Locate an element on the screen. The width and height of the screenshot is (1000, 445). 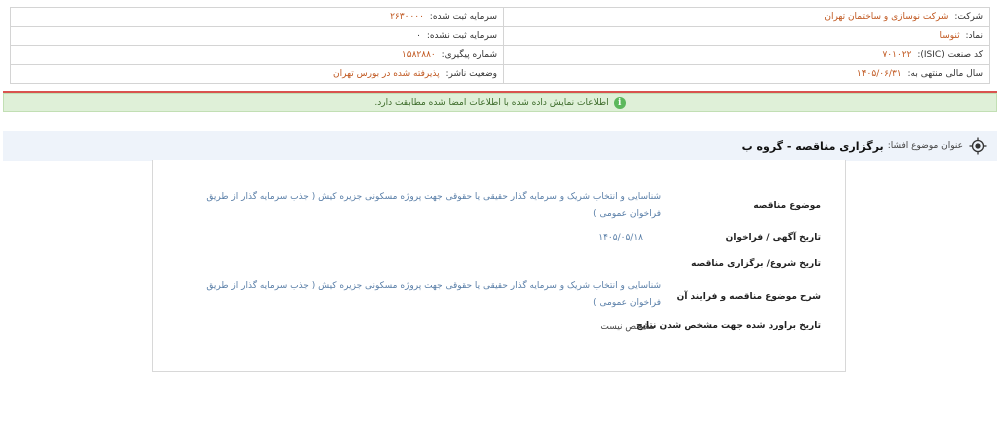
publisher-status-value: پذیرفته شده در بورس تهران is located at coordinates (386, 74).